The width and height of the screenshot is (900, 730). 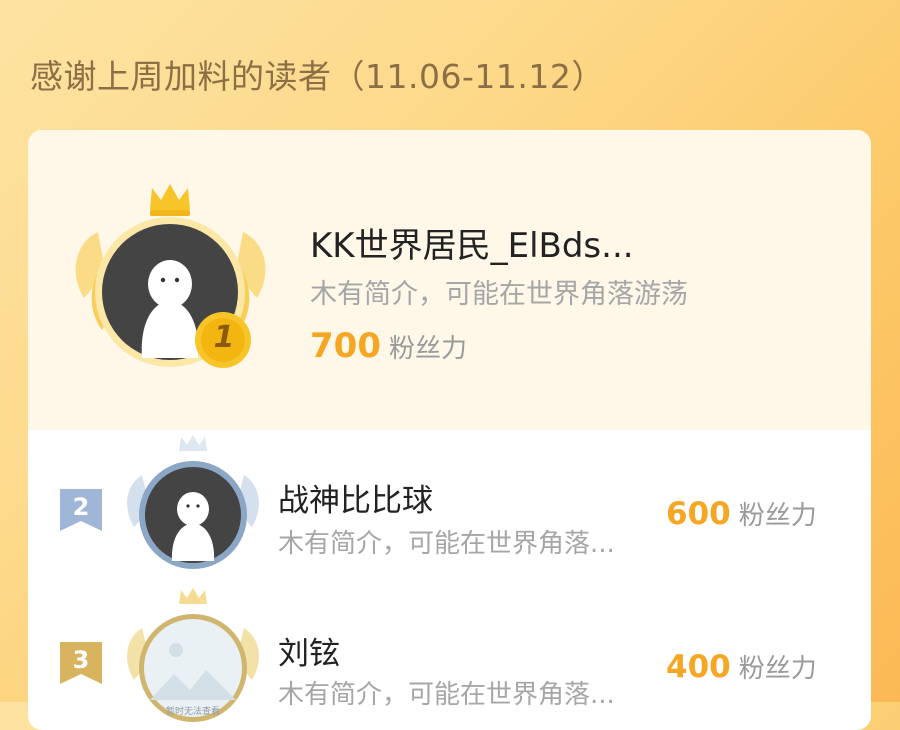 I want to click on fans-count: 700, so click(x=345, y=346).